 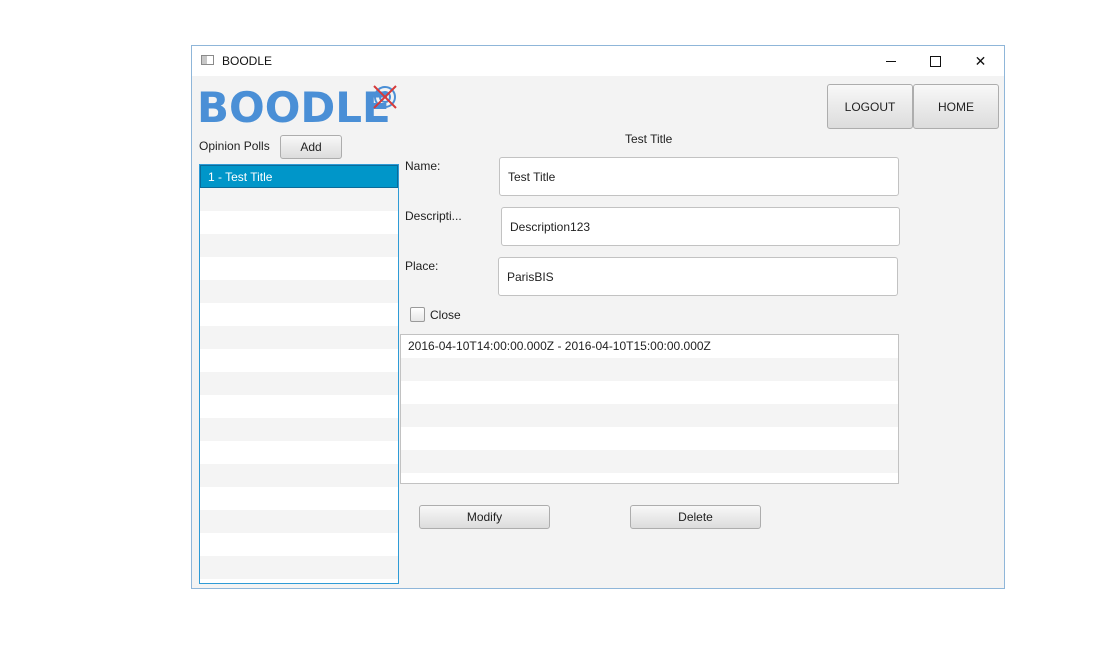 I want to click on poll-list: 1 - Test Title, so click(x=299, y=374).